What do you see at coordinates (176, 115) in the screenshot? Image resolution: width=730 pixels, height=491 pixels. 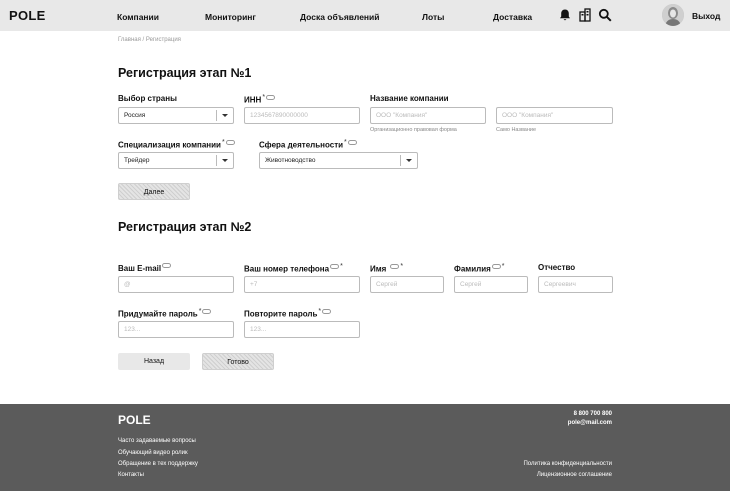 I see `country-select: Россия` at bounding box center [176, 115].